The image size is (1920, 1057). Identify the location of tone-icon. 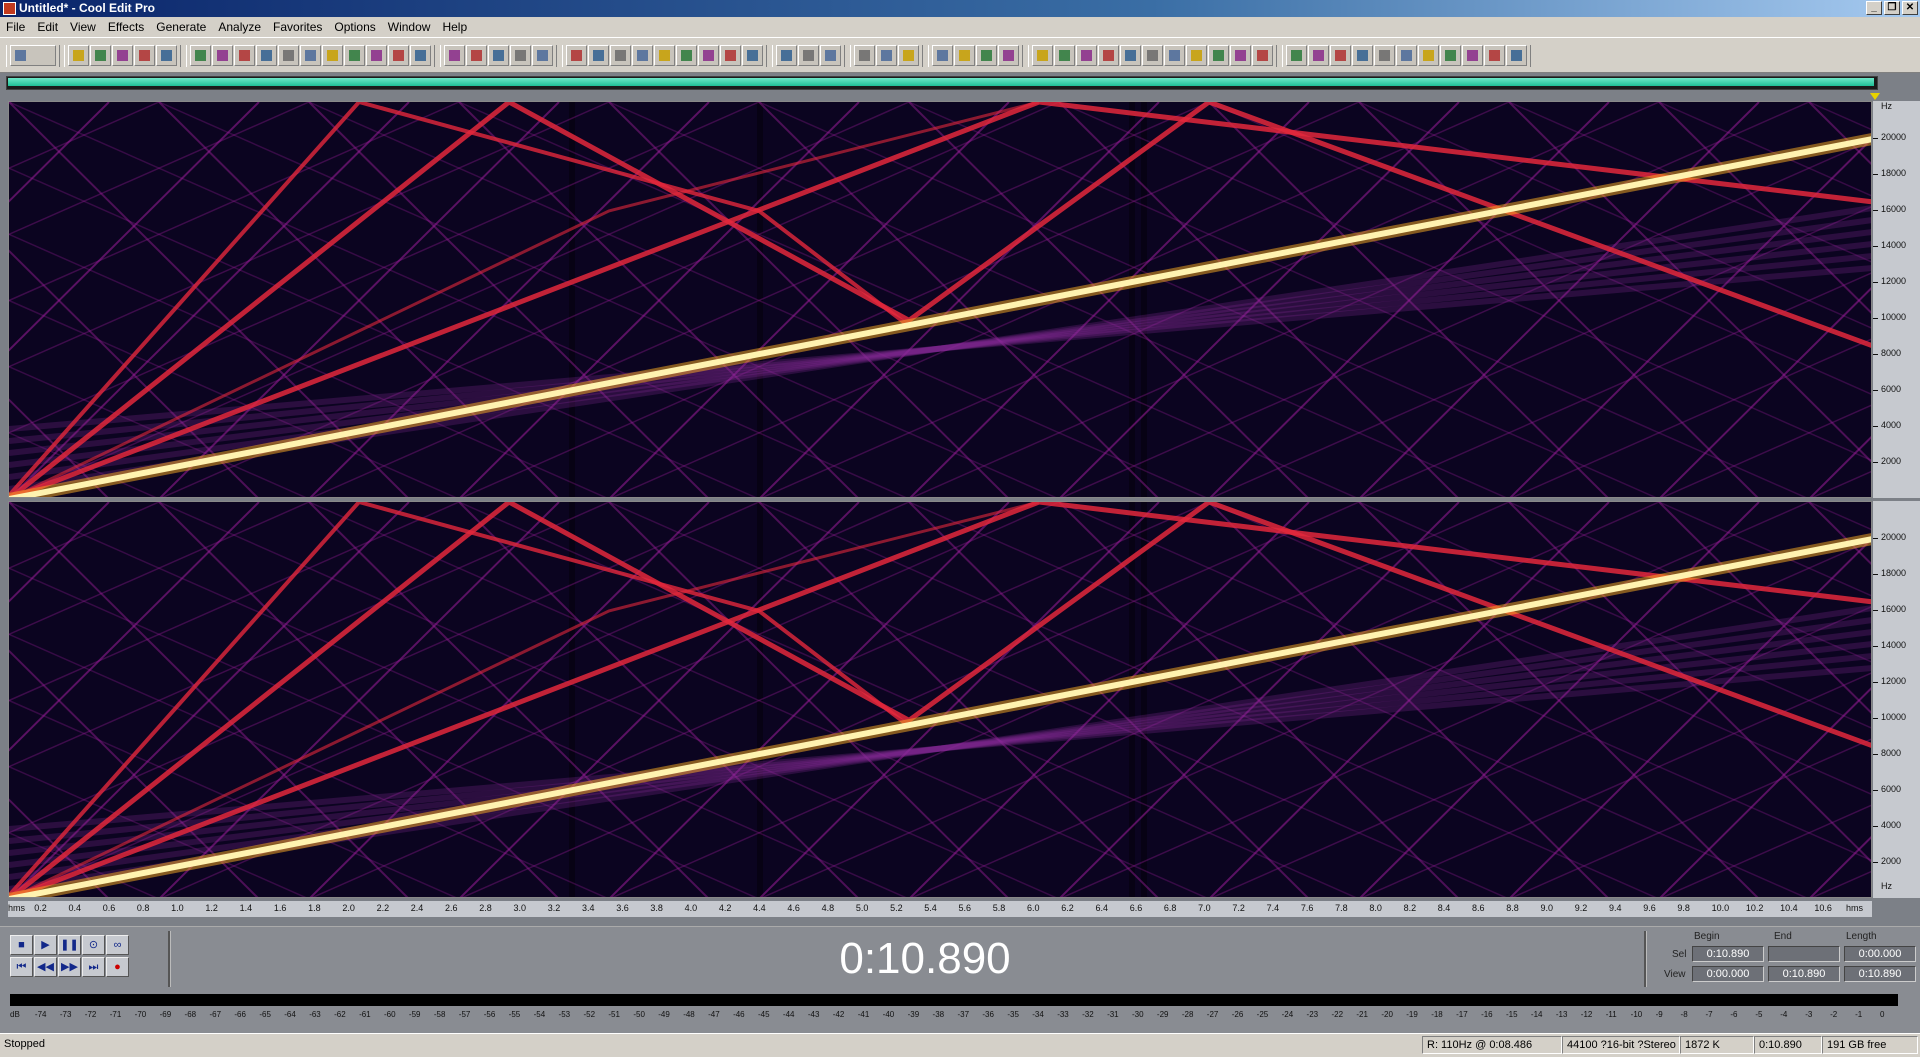
(1318, 55).